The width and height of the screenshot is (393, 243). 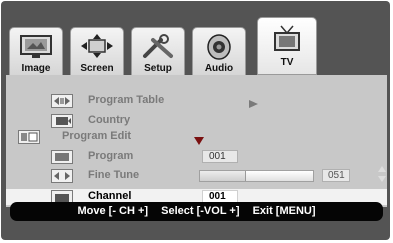 What do you see at coordinates (287, 41) in the screenshot?
I see `tv-icon` at bounding box center [287, 41].